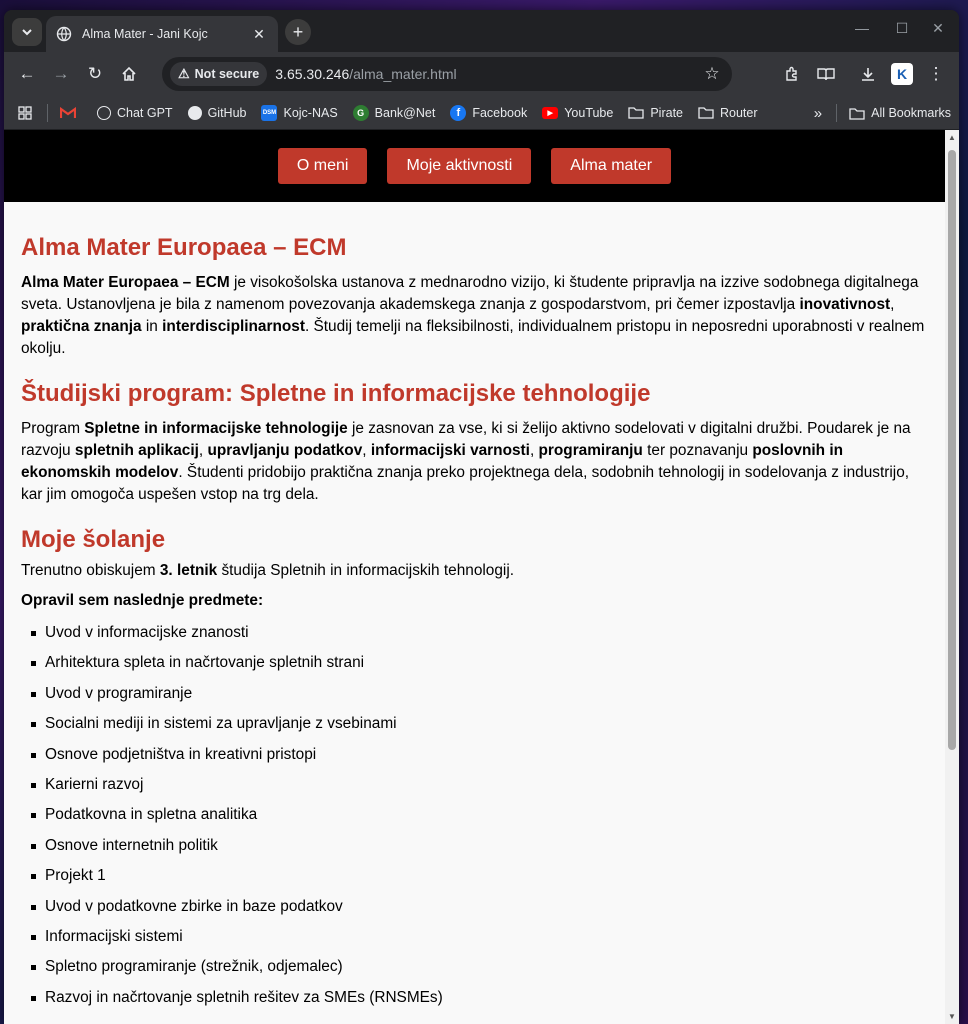 This screenshot has height=1024, width=968. I want to click on back-icon: ←, so click(27, 74).